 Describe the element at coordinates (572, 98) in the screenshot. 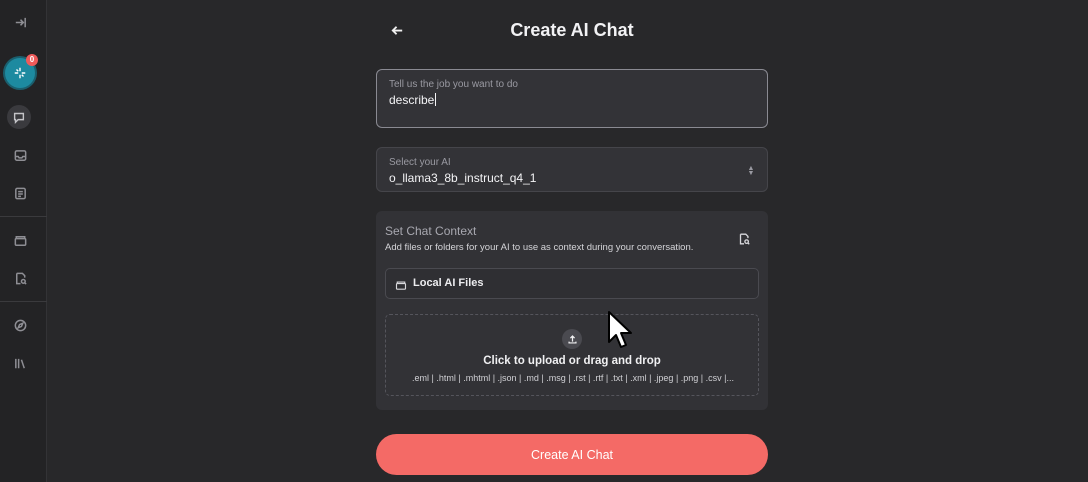

I see `job-input: Tell us the job you want to do describe` at that location.